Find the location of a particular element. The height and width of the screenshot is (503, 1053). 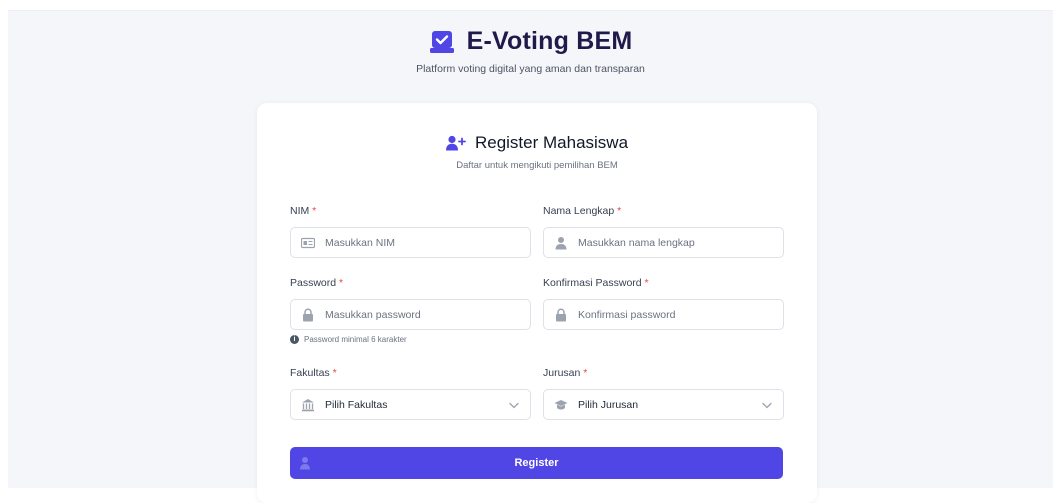

jurusan-field-group: Jurusan * Pilih Jurusan is located at coordinates (663, 393).